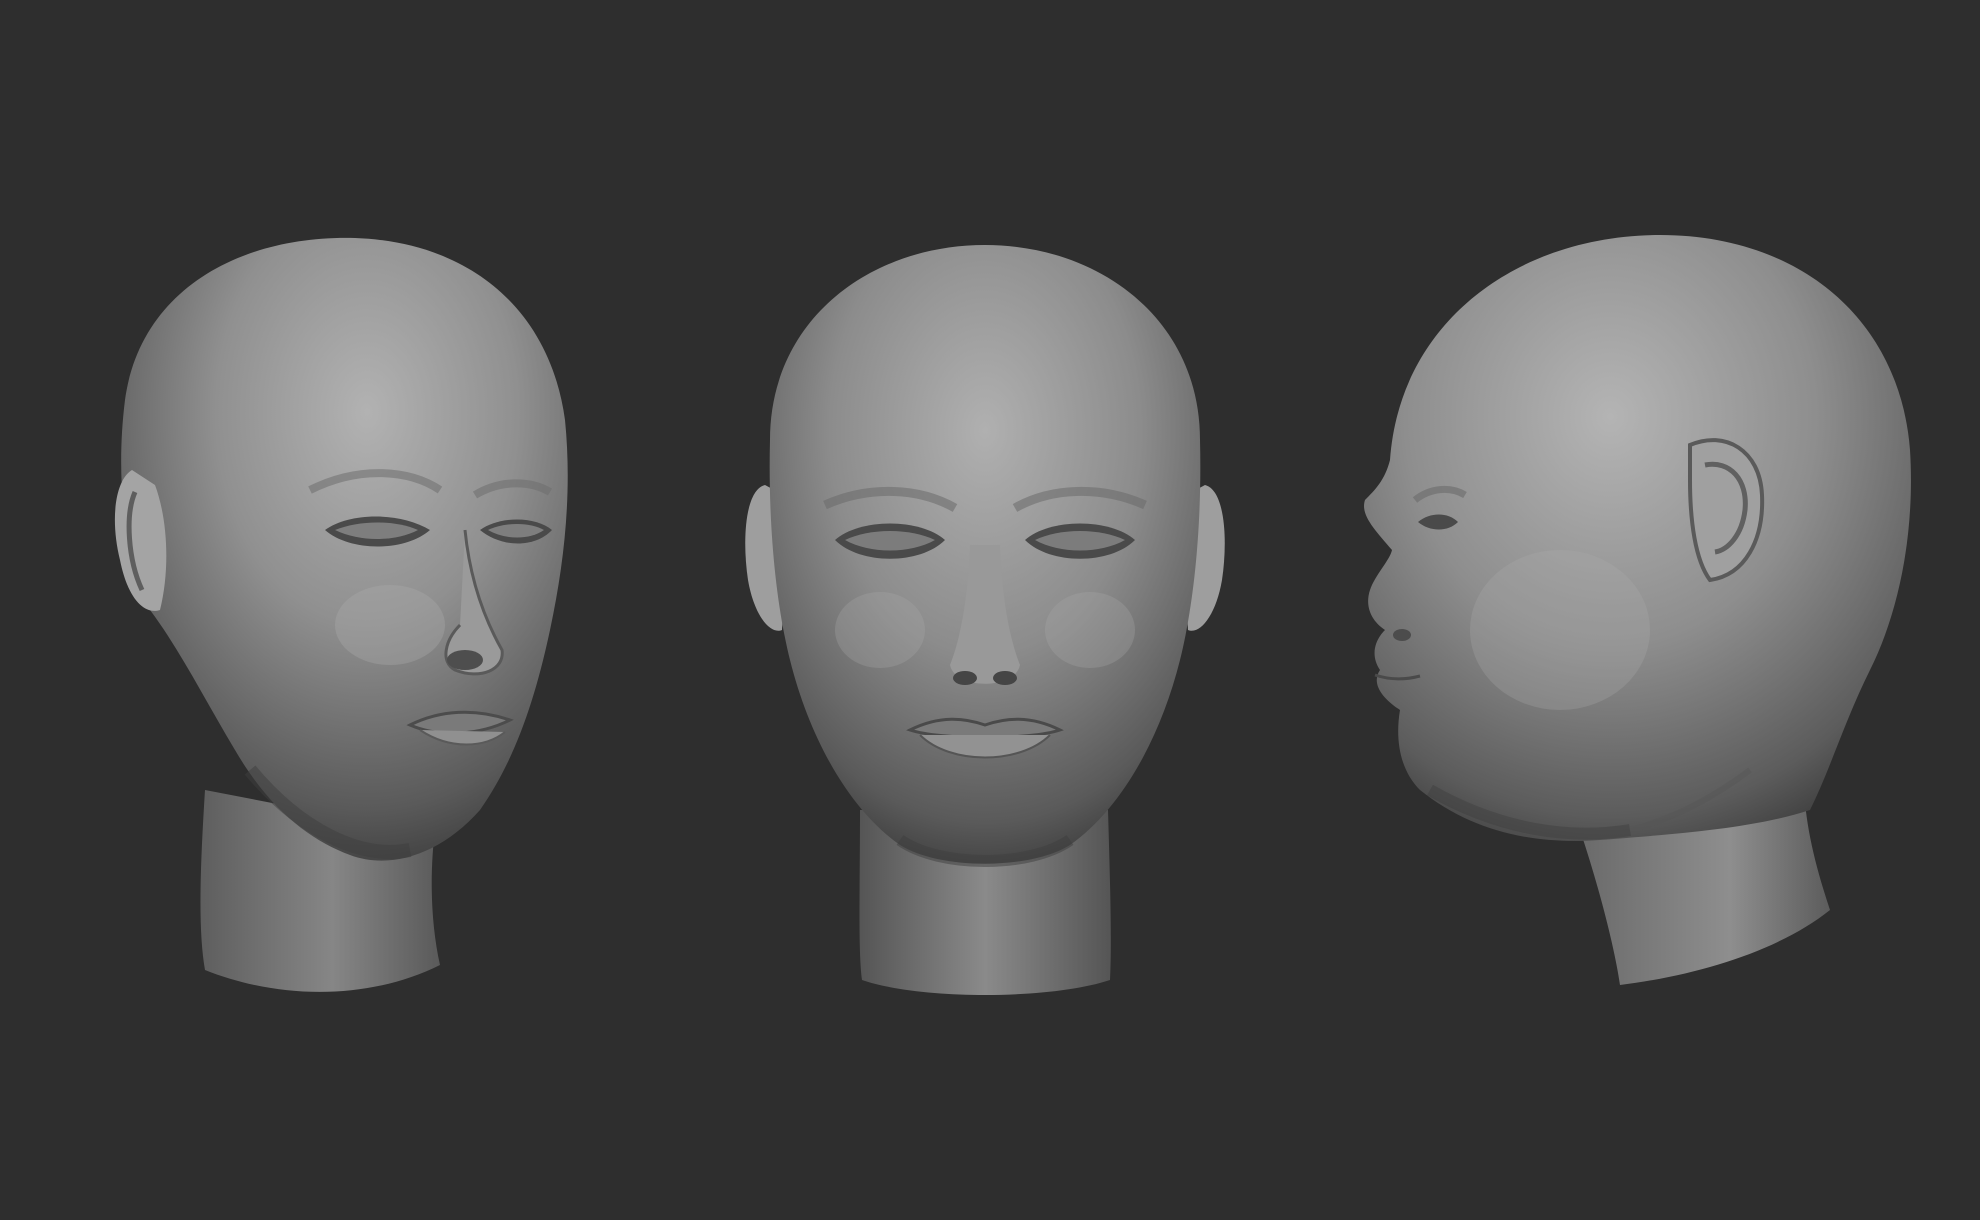  What do you see at coordinates (1402, 635) in the screenshot?
I see `nostril` at bounding box center [1402, 635].